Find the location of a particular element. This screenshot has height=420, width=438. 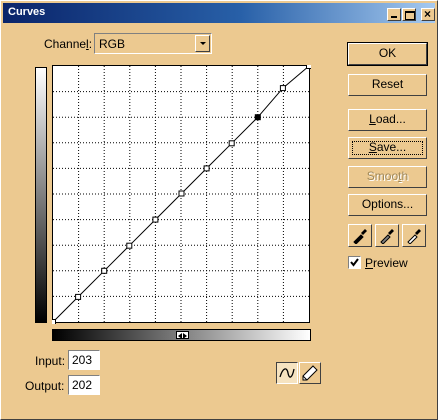

pencil-tool-icon is located at coordinates (310, 373).